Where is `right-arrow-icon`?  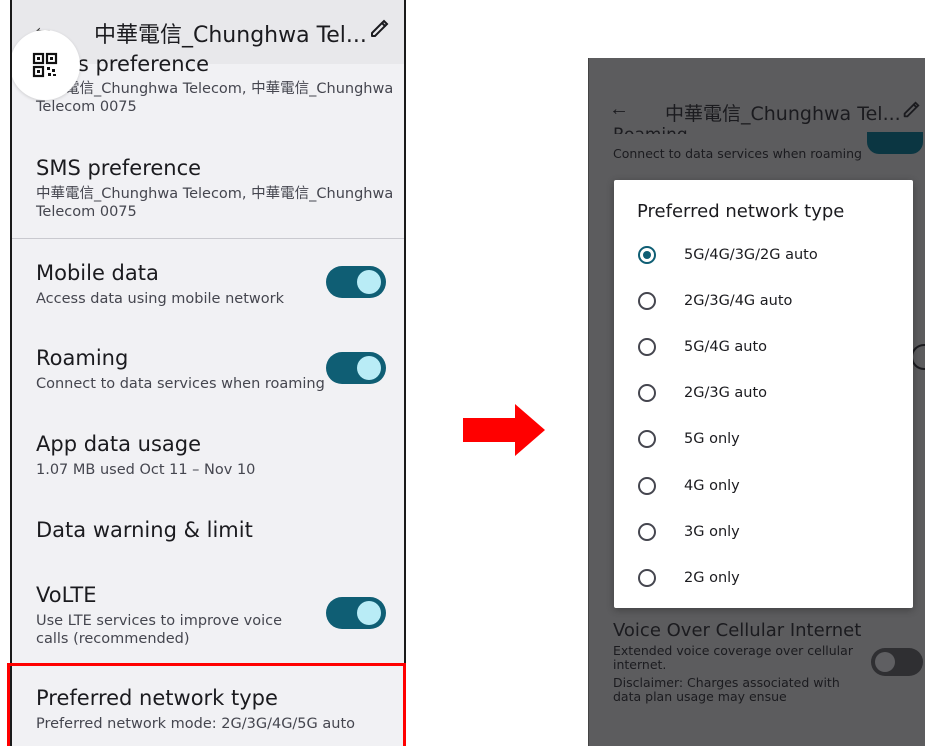
right-arrow-icon is located at coordinates (504, 430).